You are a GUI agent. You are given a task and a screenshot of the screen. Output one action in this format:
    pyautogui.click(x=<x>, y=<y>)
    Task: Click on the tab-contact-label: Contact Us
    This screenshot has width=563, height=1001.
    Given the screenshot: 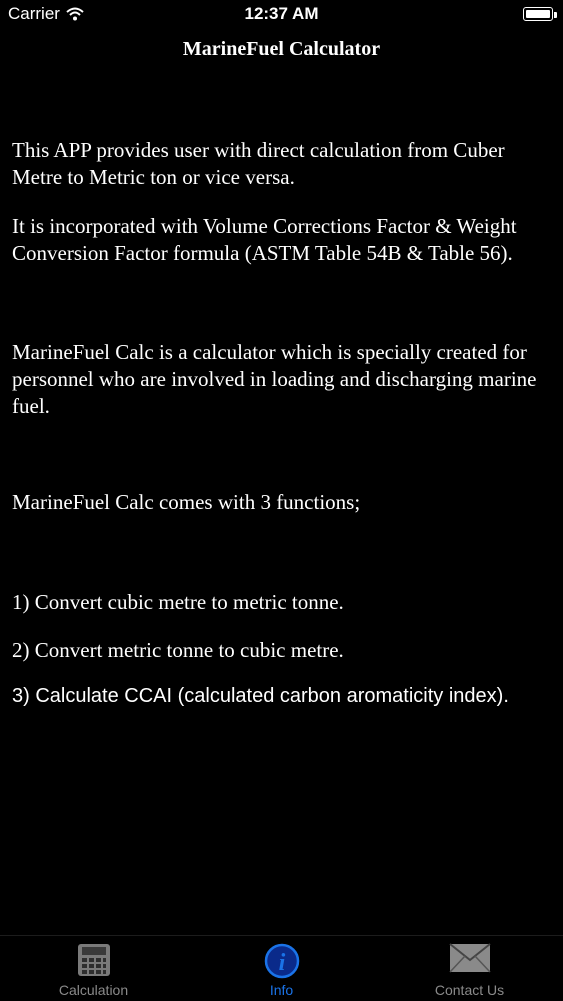 What is the action you would take?
    pyautogui.click(x=469, y=990)
    